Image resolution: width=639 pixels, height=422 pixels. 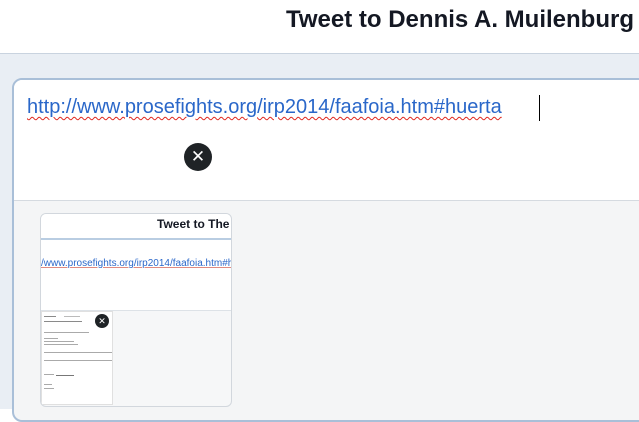 I want to click on text-caret, so click(x=539, y=108).